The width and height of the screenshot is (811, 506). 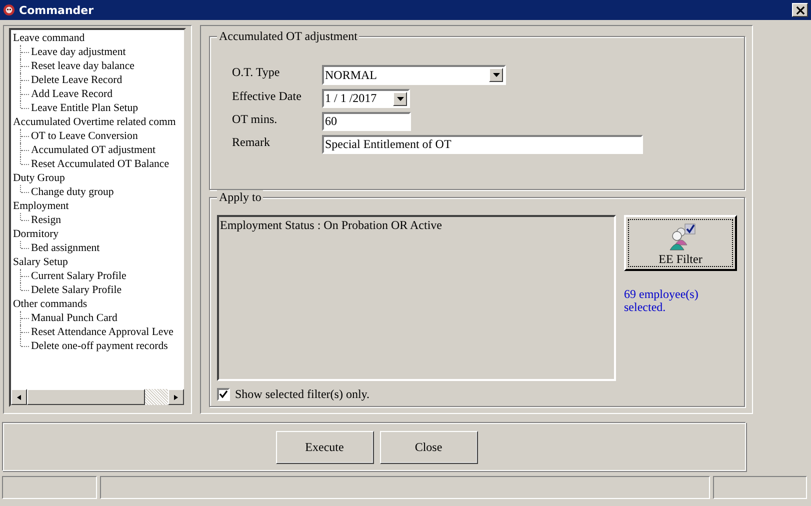 I want to click on tree-item: Leave Entitle Plan Setup, so click(x=84, y=108).